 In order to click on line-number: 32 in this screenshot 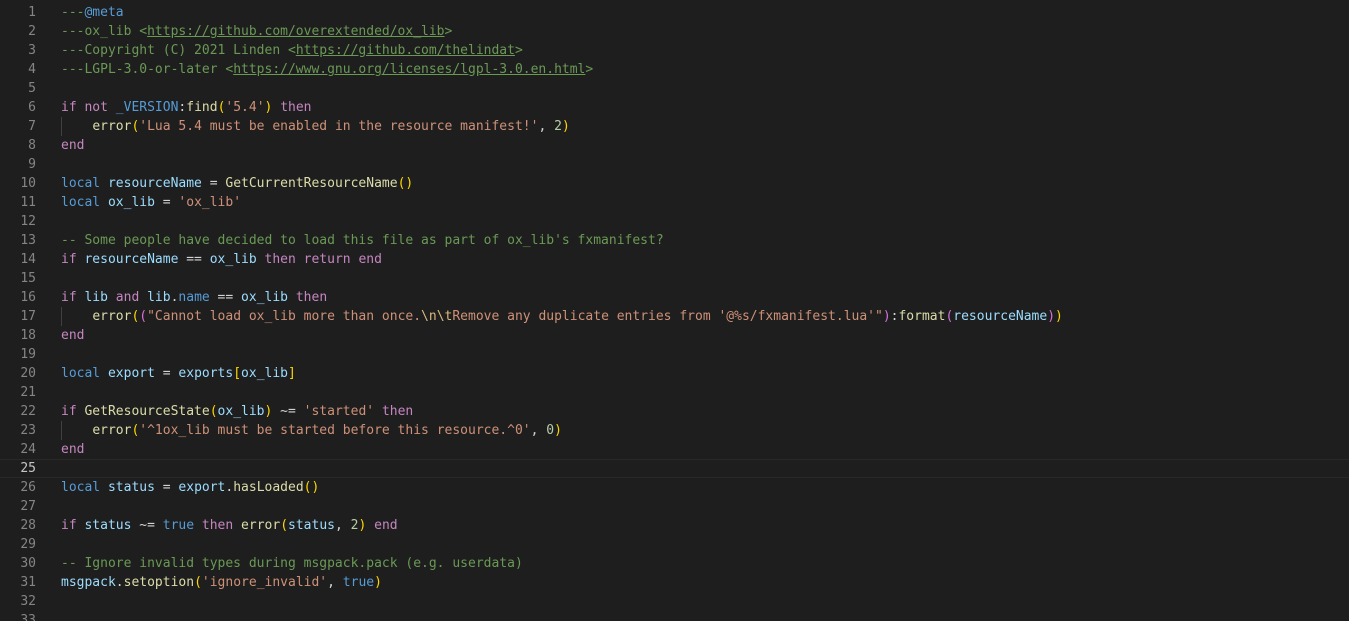, I will do `click(28, 601)`.